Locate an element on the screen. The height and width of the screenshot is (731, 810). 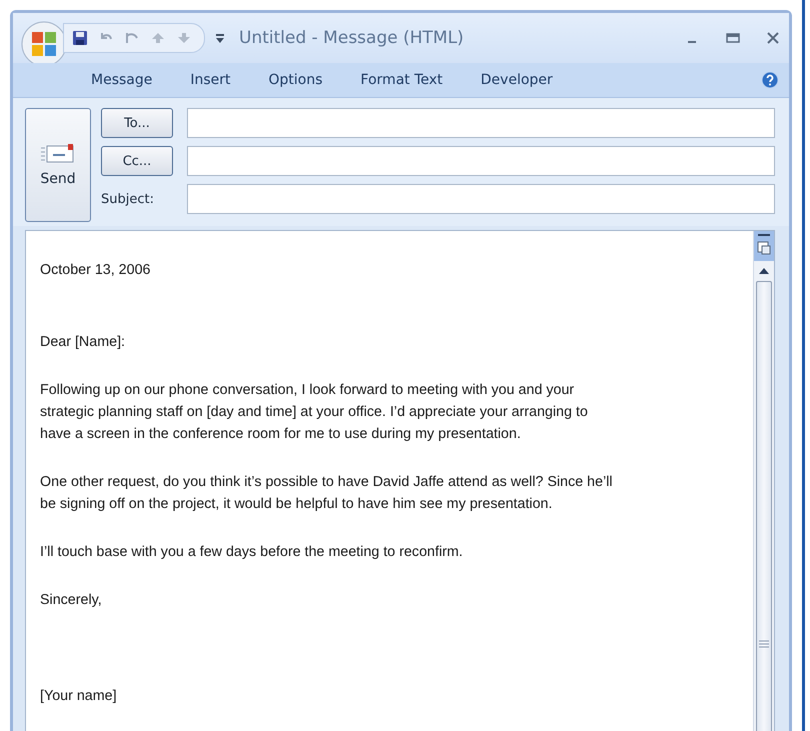
ribbon-tab: Message is located at coordinates (121, 80).